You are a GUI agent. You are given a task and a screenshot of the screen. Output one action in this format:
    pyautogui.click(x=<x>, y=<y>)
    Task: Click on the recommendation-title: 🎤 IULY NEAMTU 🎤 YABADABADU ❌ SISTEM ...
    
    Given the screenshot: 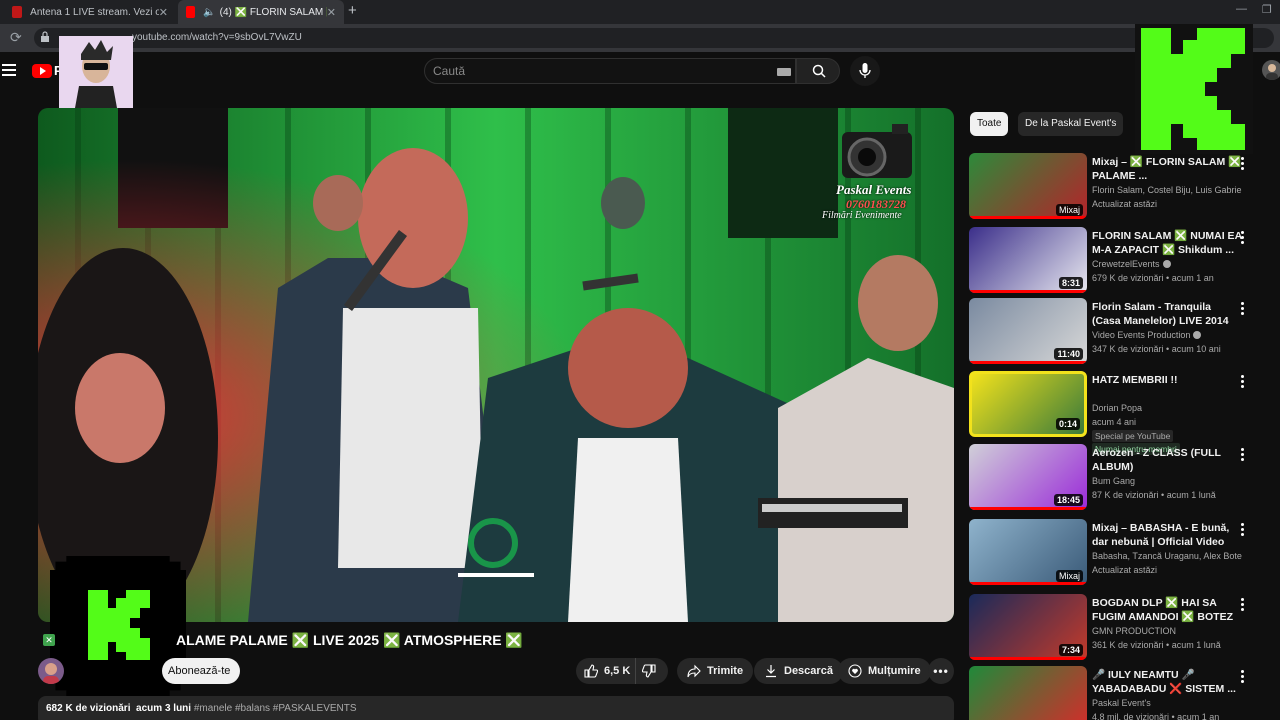 What is the action you would take?
    pyautogui.click(x=1167, y=682)
    